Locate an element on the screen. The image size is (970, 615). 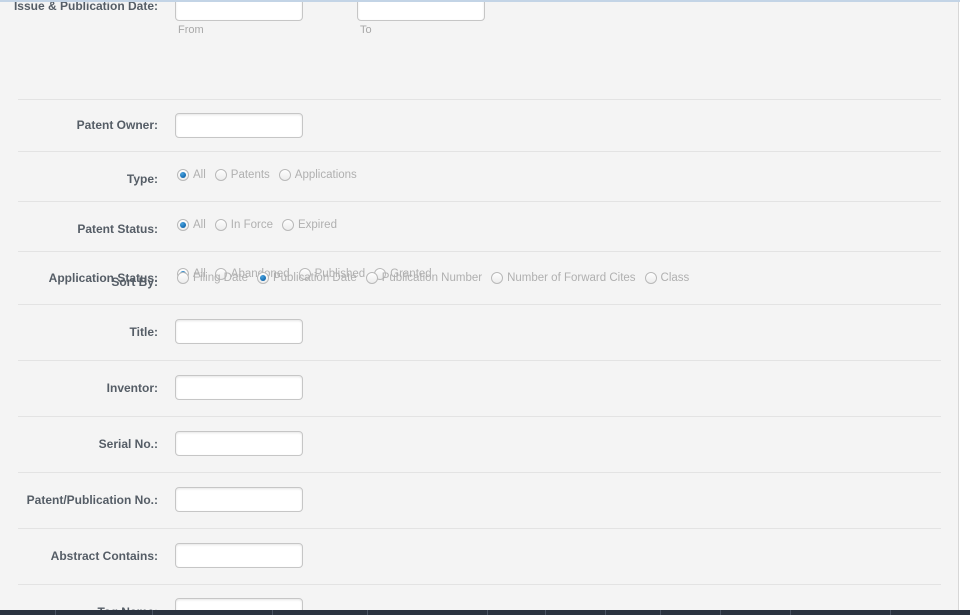
radio-option-label: Number of Forward Cites is located at coordinates (571, 278).